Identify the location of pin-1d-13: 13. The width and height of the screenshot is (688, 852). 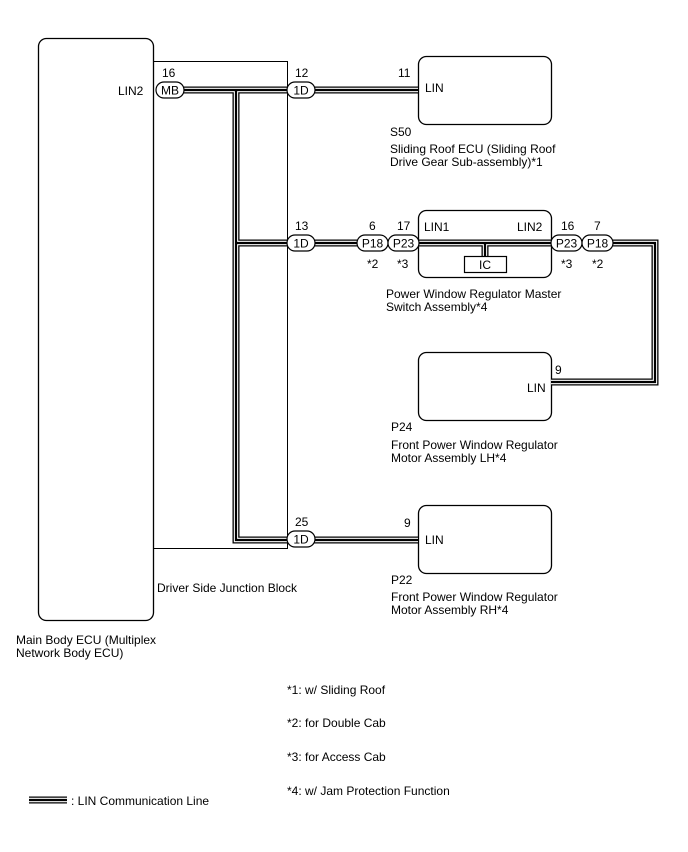
(302, 226).